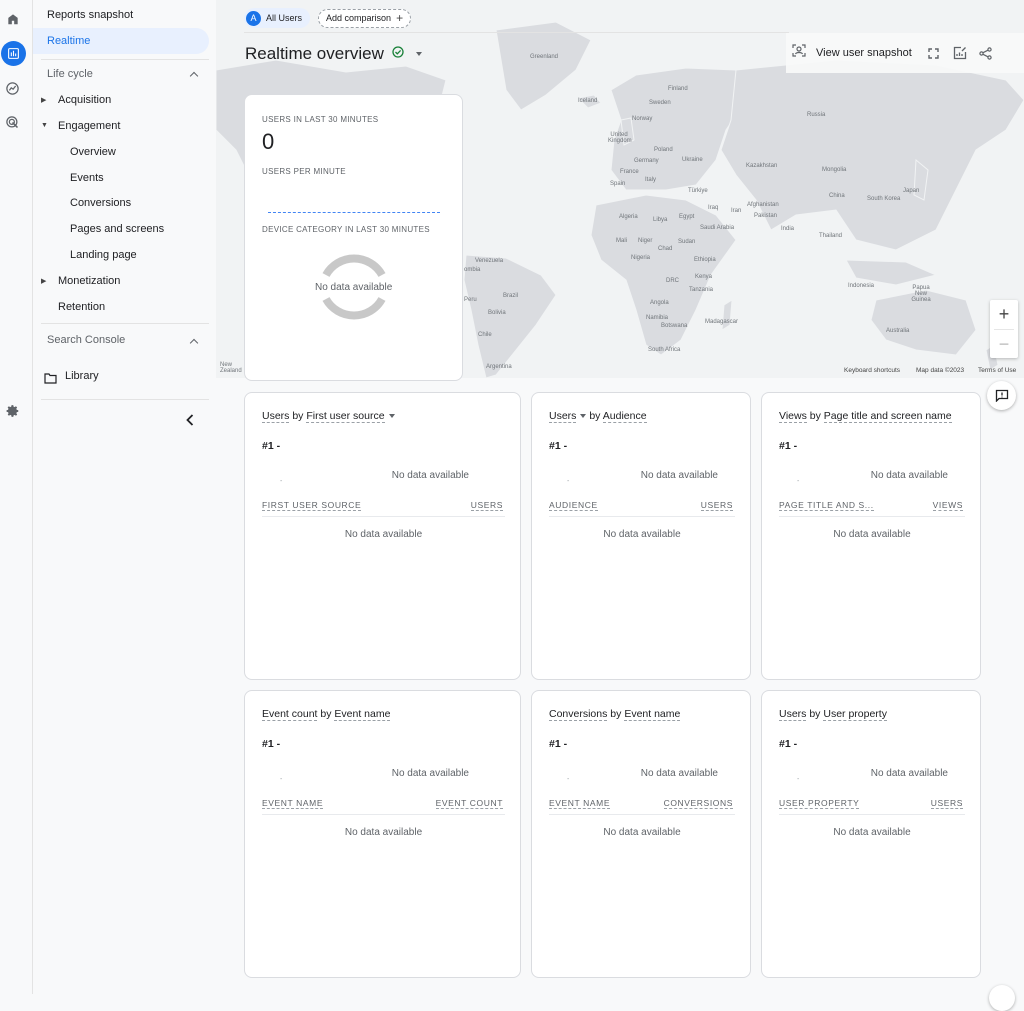 The image size is (1024, 1011). I want to click on add-comparison-button: Add comparison +, so click(365, 18).